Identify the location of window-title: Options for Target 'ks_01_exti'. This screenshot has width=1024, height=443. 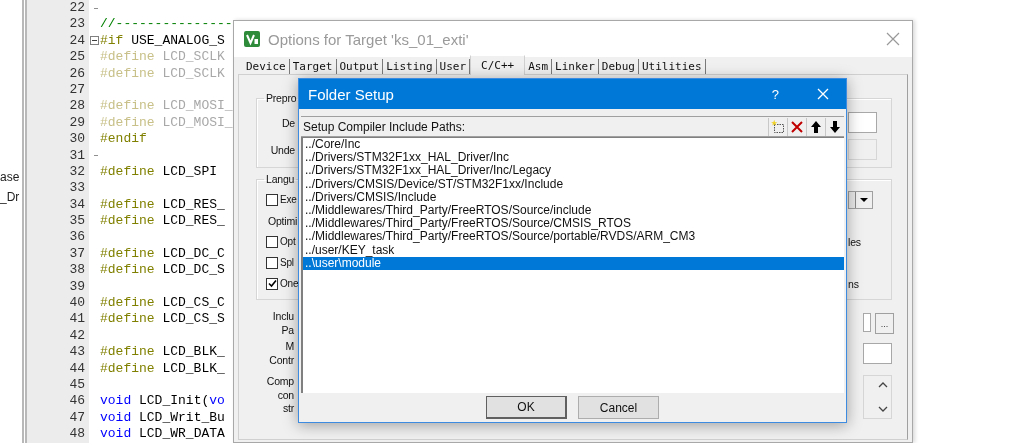
(368, 39).